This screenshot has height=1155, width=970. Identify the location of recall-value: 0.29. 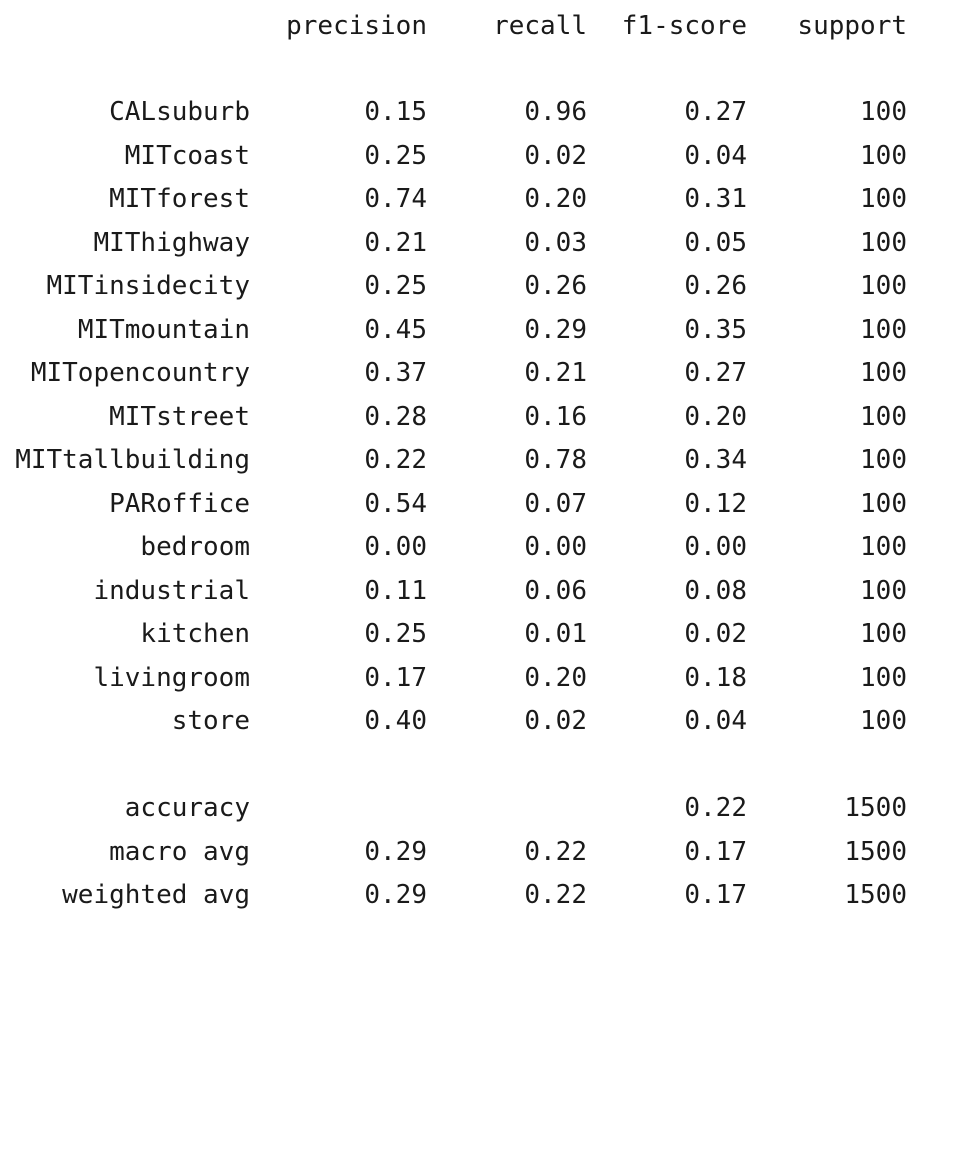
(555, 330).